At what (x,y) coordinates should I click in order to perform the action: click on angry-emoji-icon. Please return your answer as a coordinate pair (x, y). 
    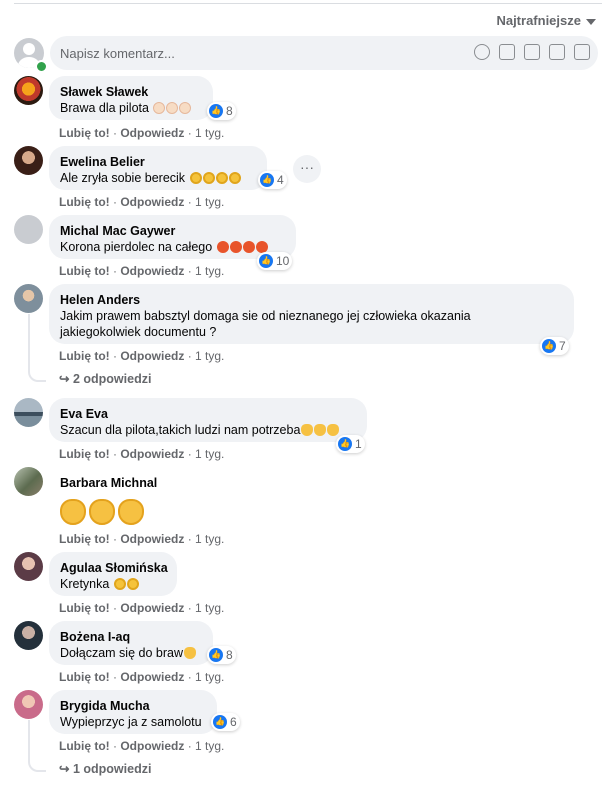
    Looking at the image, I should click on (248, 247).